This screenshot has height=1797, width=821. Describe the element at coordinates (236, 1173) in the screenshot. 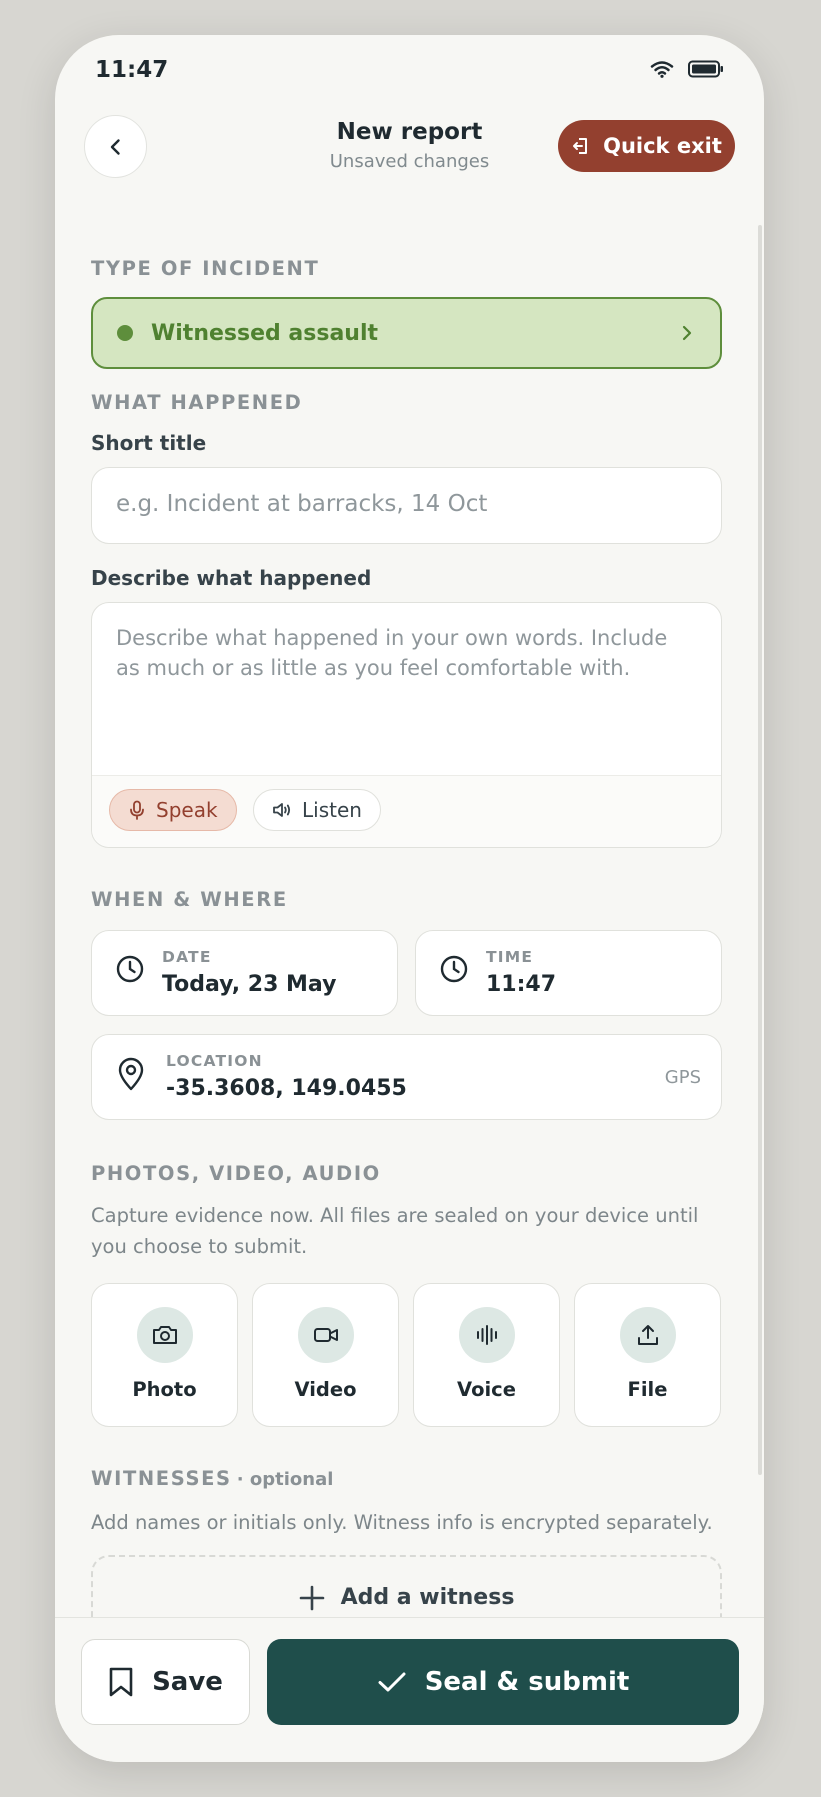

I see `media-heading: PHOTOS, VIDEO, AUDIO` at that location.